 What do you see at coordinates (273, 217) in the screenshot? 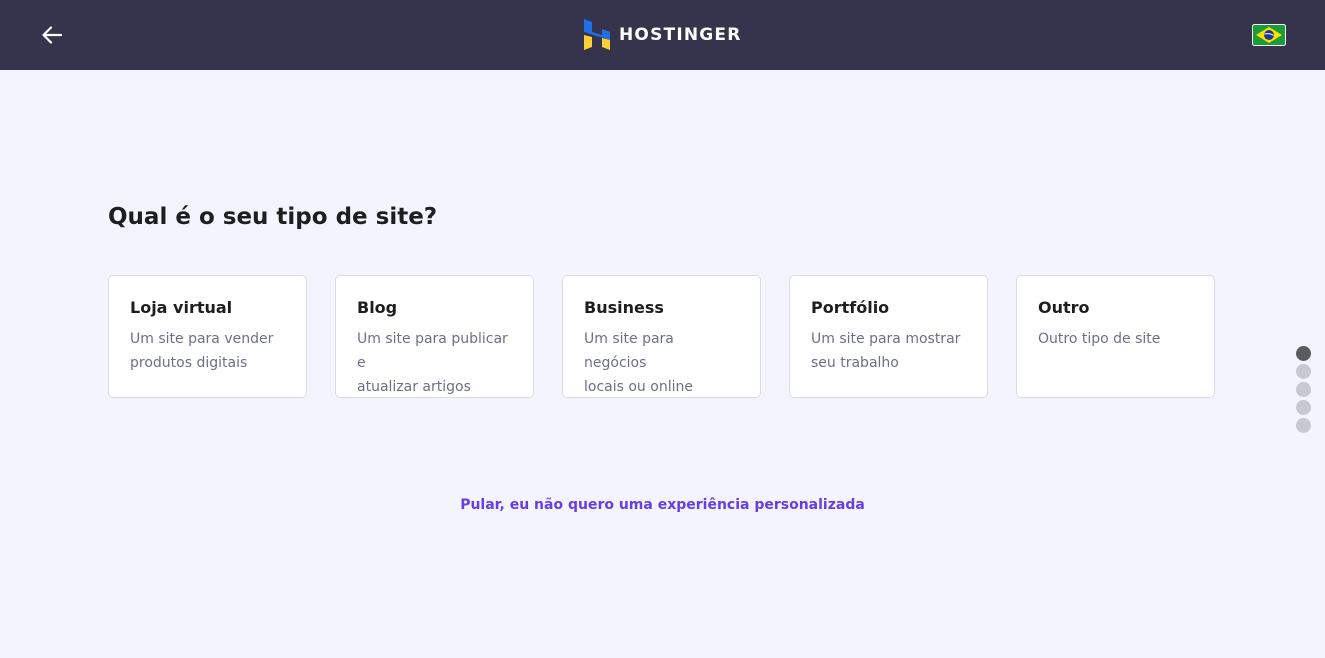
I see `page-title: Qual é o seu tipo de site?` at bounding box center [273, 217].